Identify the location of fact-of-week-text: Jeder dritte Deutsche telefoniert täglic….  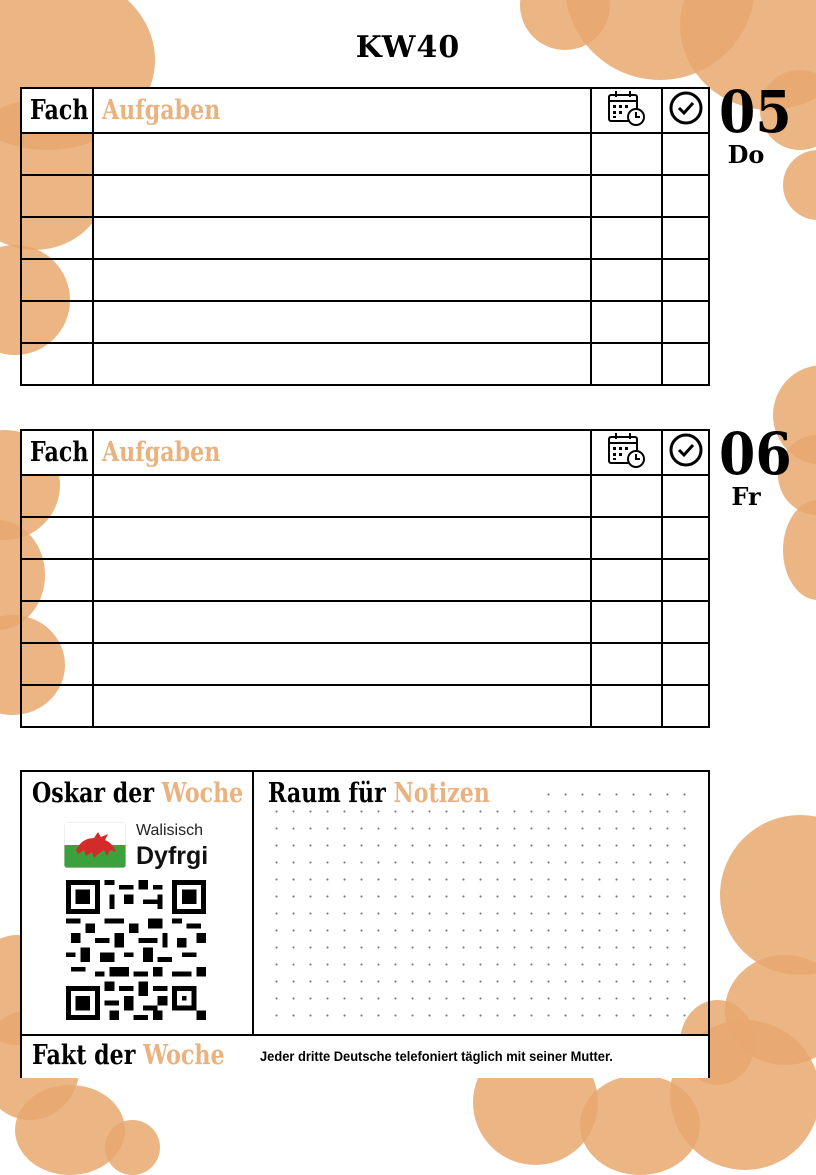
(436, 1056).